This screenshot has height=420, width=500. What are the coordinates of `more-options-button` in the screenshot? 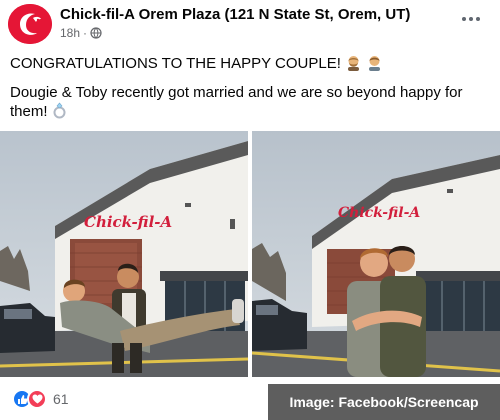 It's located at (471, 19).